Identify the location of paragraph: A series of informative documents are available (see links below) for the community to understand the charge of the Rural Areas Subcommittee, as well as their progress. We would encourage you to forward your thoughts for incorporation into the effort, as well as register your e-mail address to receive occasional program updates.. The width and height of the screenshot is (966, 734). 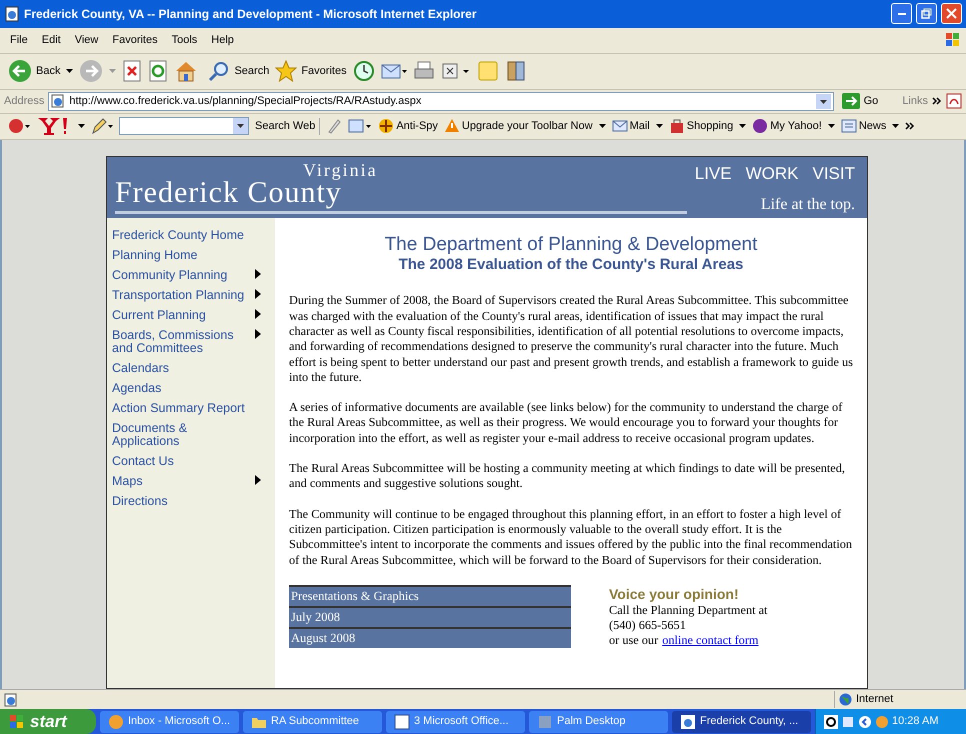
(566, 423).